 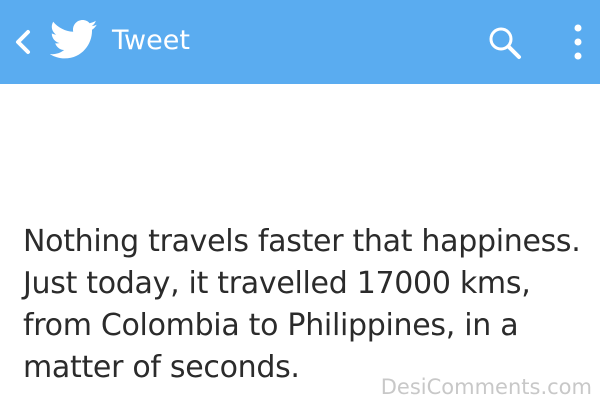 What do you see at coordinates (486, 387) in the screenshot?
I see `watermark: DesiComments.com` at bounding box center [486, 387].